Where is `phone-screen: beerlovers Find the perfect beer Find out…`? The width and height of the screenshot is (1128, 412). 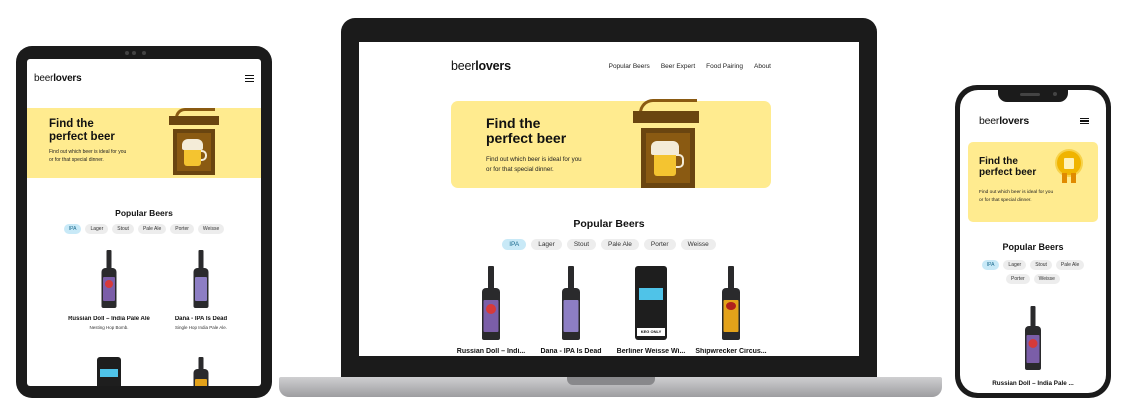 phone-screen: beerlovers Find the perfect beer Find out… is located at coordinates (1033, 241).